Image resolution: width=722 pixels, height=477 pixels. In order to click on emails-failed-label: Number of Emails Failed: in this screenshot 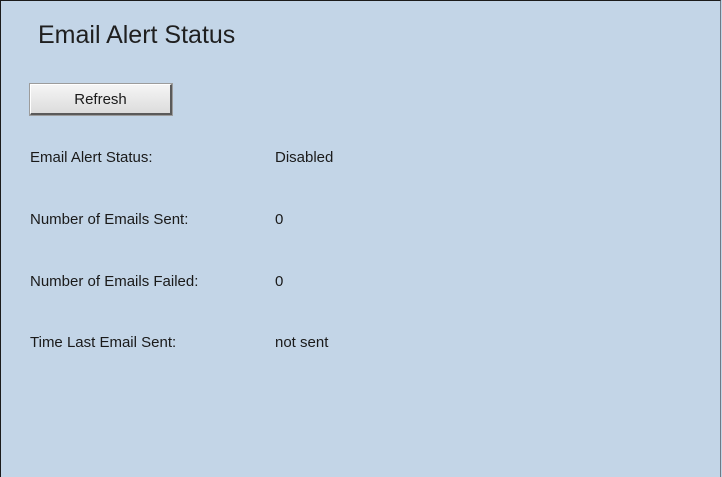, I will do `click(114, 281)`.